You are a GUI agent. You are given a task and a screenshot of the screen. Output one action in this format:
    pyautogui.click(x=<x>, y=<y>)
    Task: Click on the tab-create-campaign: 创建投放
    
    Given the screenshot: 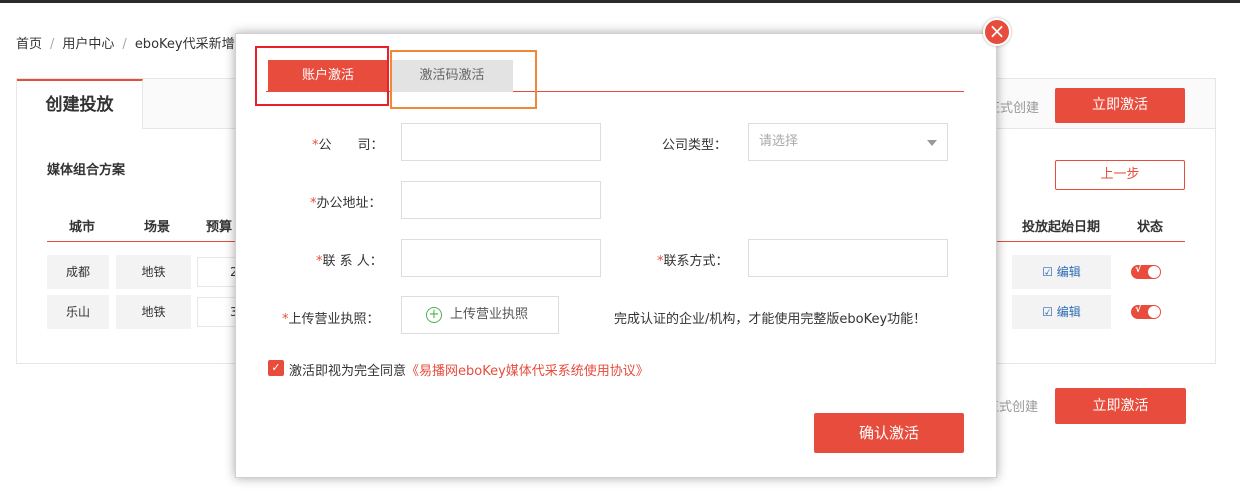 What is the action you would take?
    pyautogui.click(x=80, y=104)
    